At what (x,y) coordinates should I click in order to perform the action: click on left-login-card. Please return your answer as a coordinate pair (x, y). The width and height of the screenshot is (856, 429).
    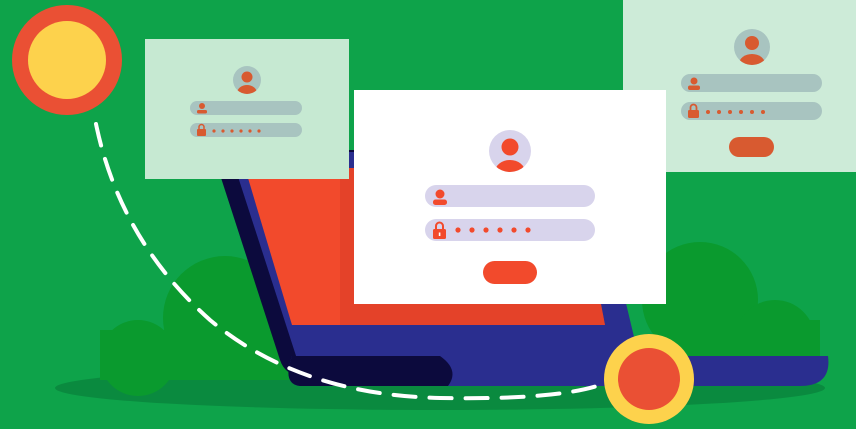
    Looking at the image, I should click on (247, 109).